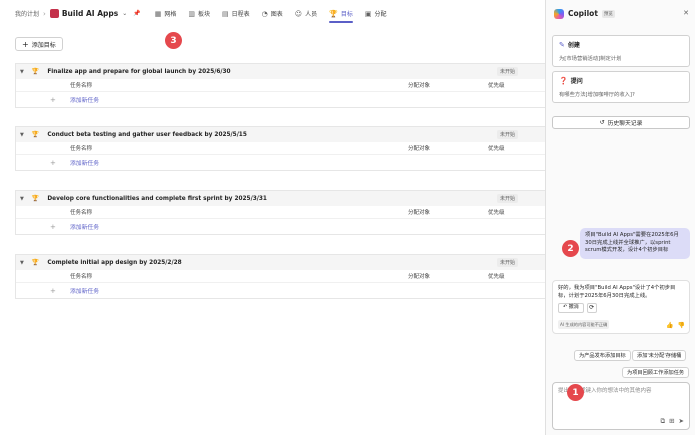 The width and height of the screenshot is (695, 435). I want to click on refresh-button: ⟳, so click(591, 308).